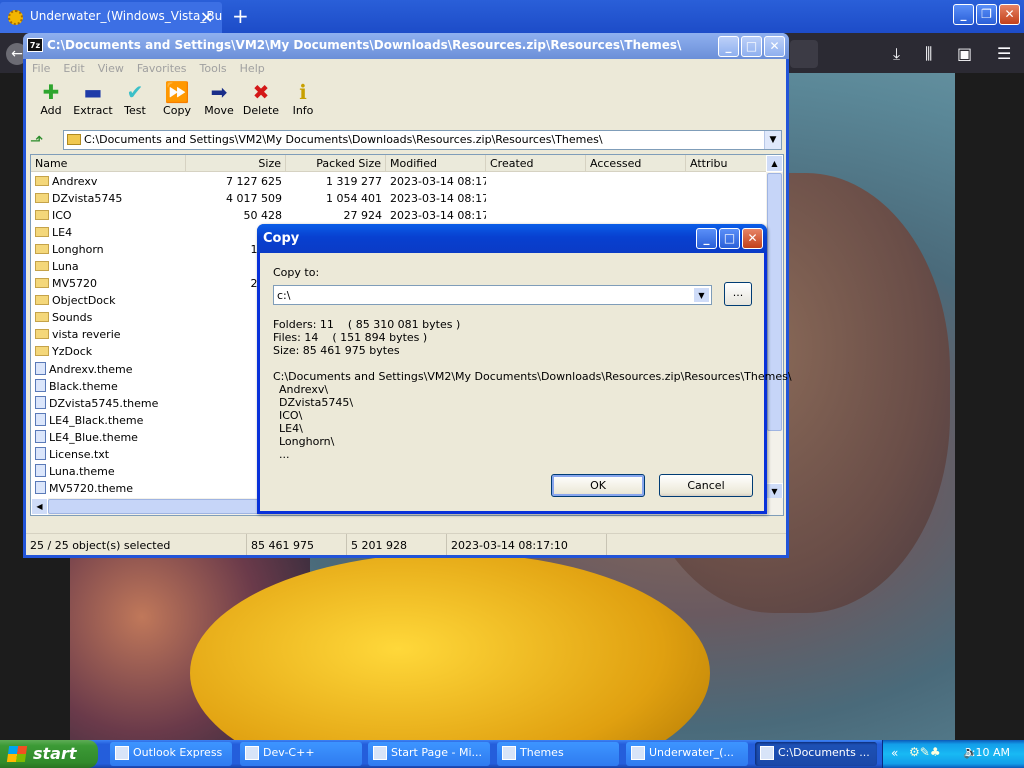 This screenshot has height=768, width=1024. I want to click on arrow-right-icon: ➡, so click(219, 92).